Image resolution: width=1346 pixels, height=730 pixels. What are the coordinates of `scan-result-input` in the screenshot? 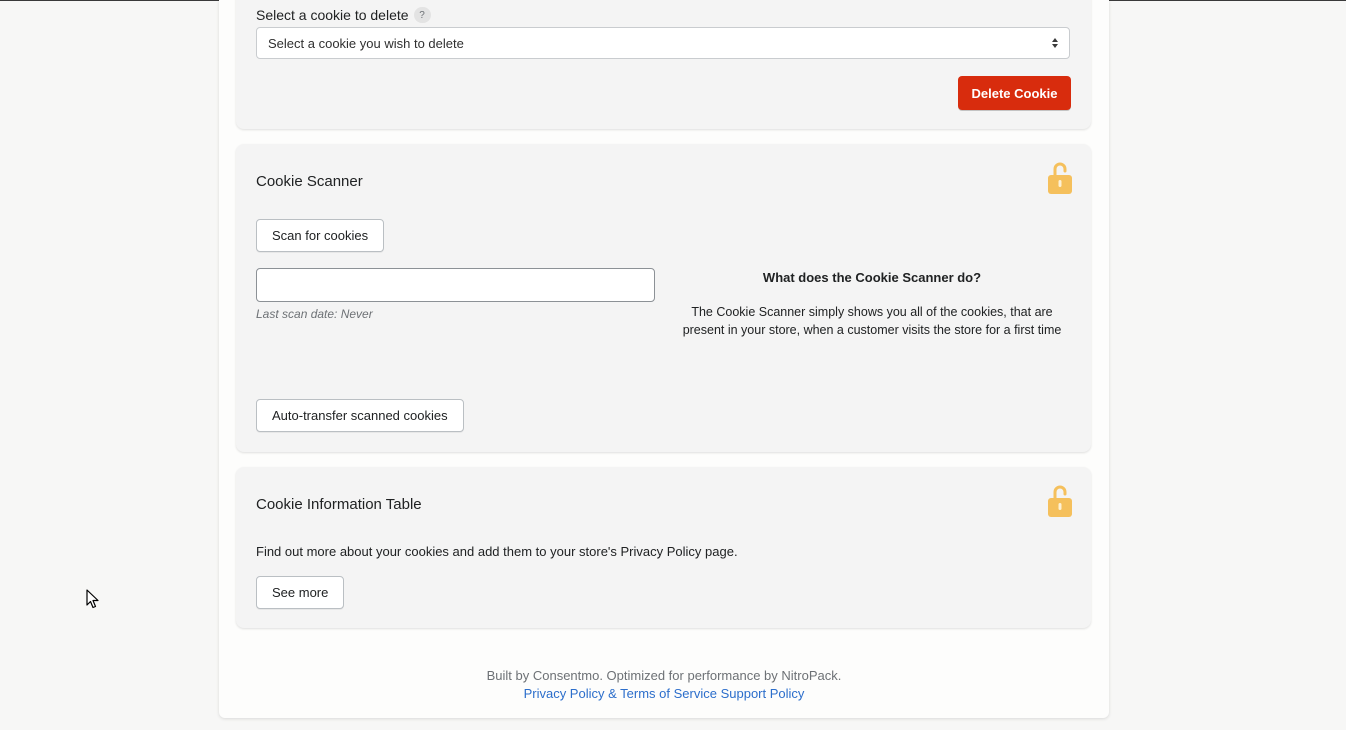 It's located at (455, 285).